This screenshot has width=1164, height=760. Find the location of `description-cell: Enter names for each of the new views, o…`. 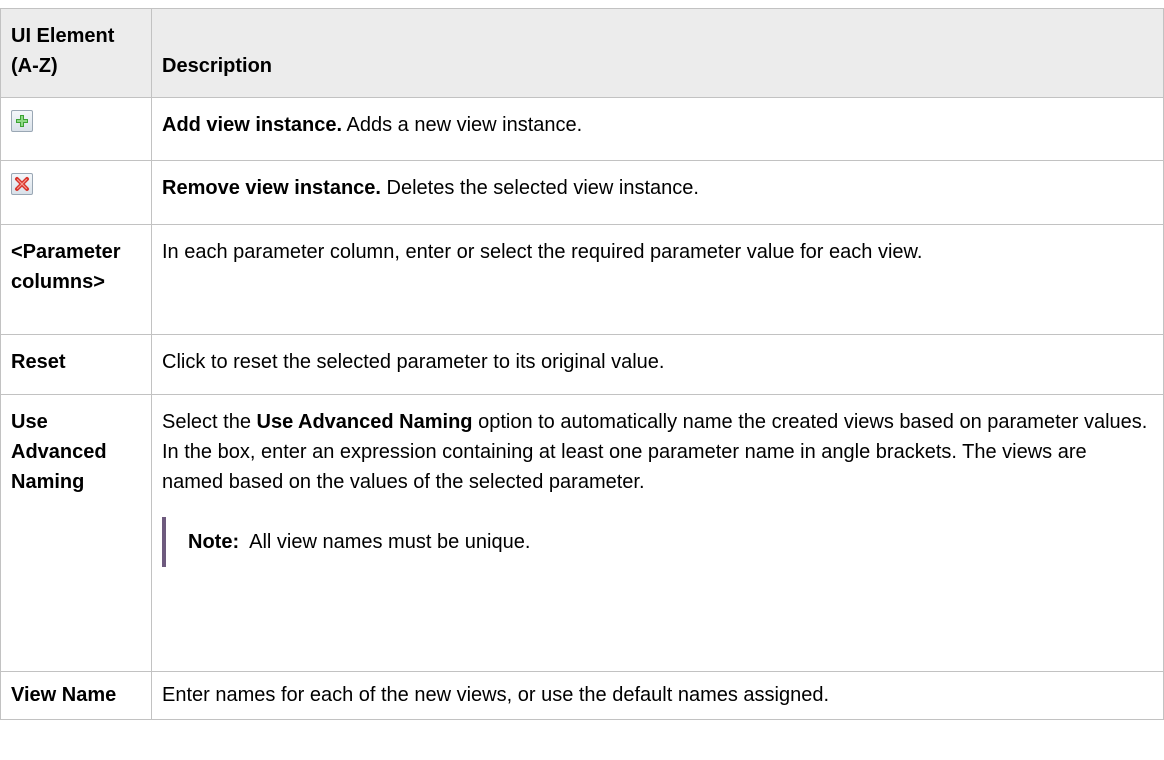

description-cell: Enter names for each of the new views, o… is located at coordinates (657, 695).